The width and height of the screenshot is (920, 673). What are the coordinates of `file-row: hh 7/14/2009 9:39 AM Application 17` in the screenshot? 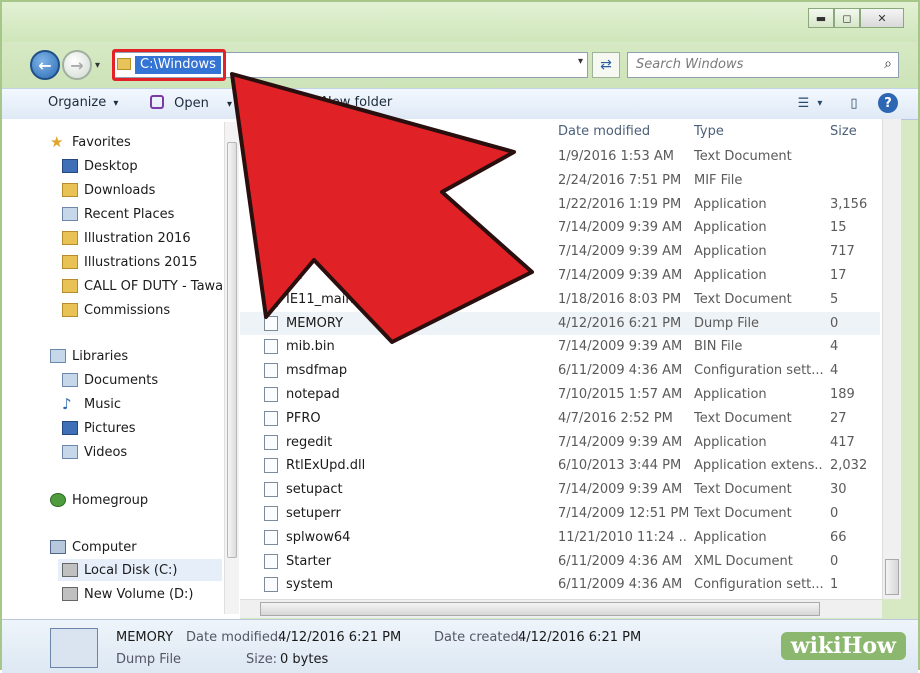 It's located at (560, 275).